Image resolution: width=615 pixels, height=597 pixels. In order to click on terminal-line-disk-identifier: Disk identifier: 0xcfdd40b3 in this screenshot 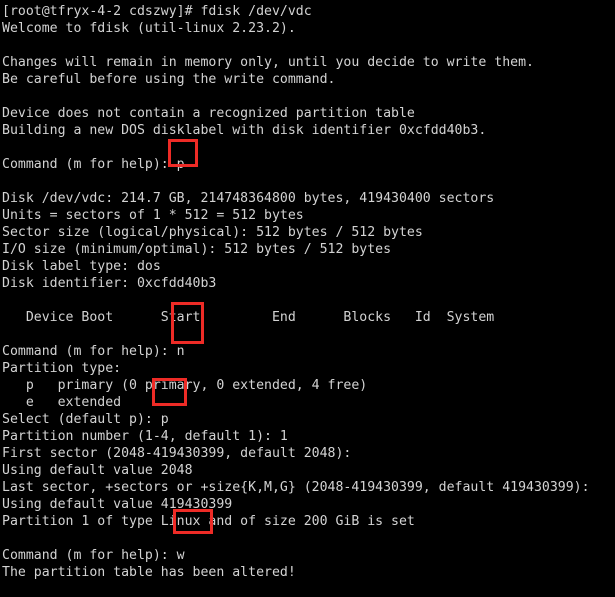, I will do `click(109, 283)`.